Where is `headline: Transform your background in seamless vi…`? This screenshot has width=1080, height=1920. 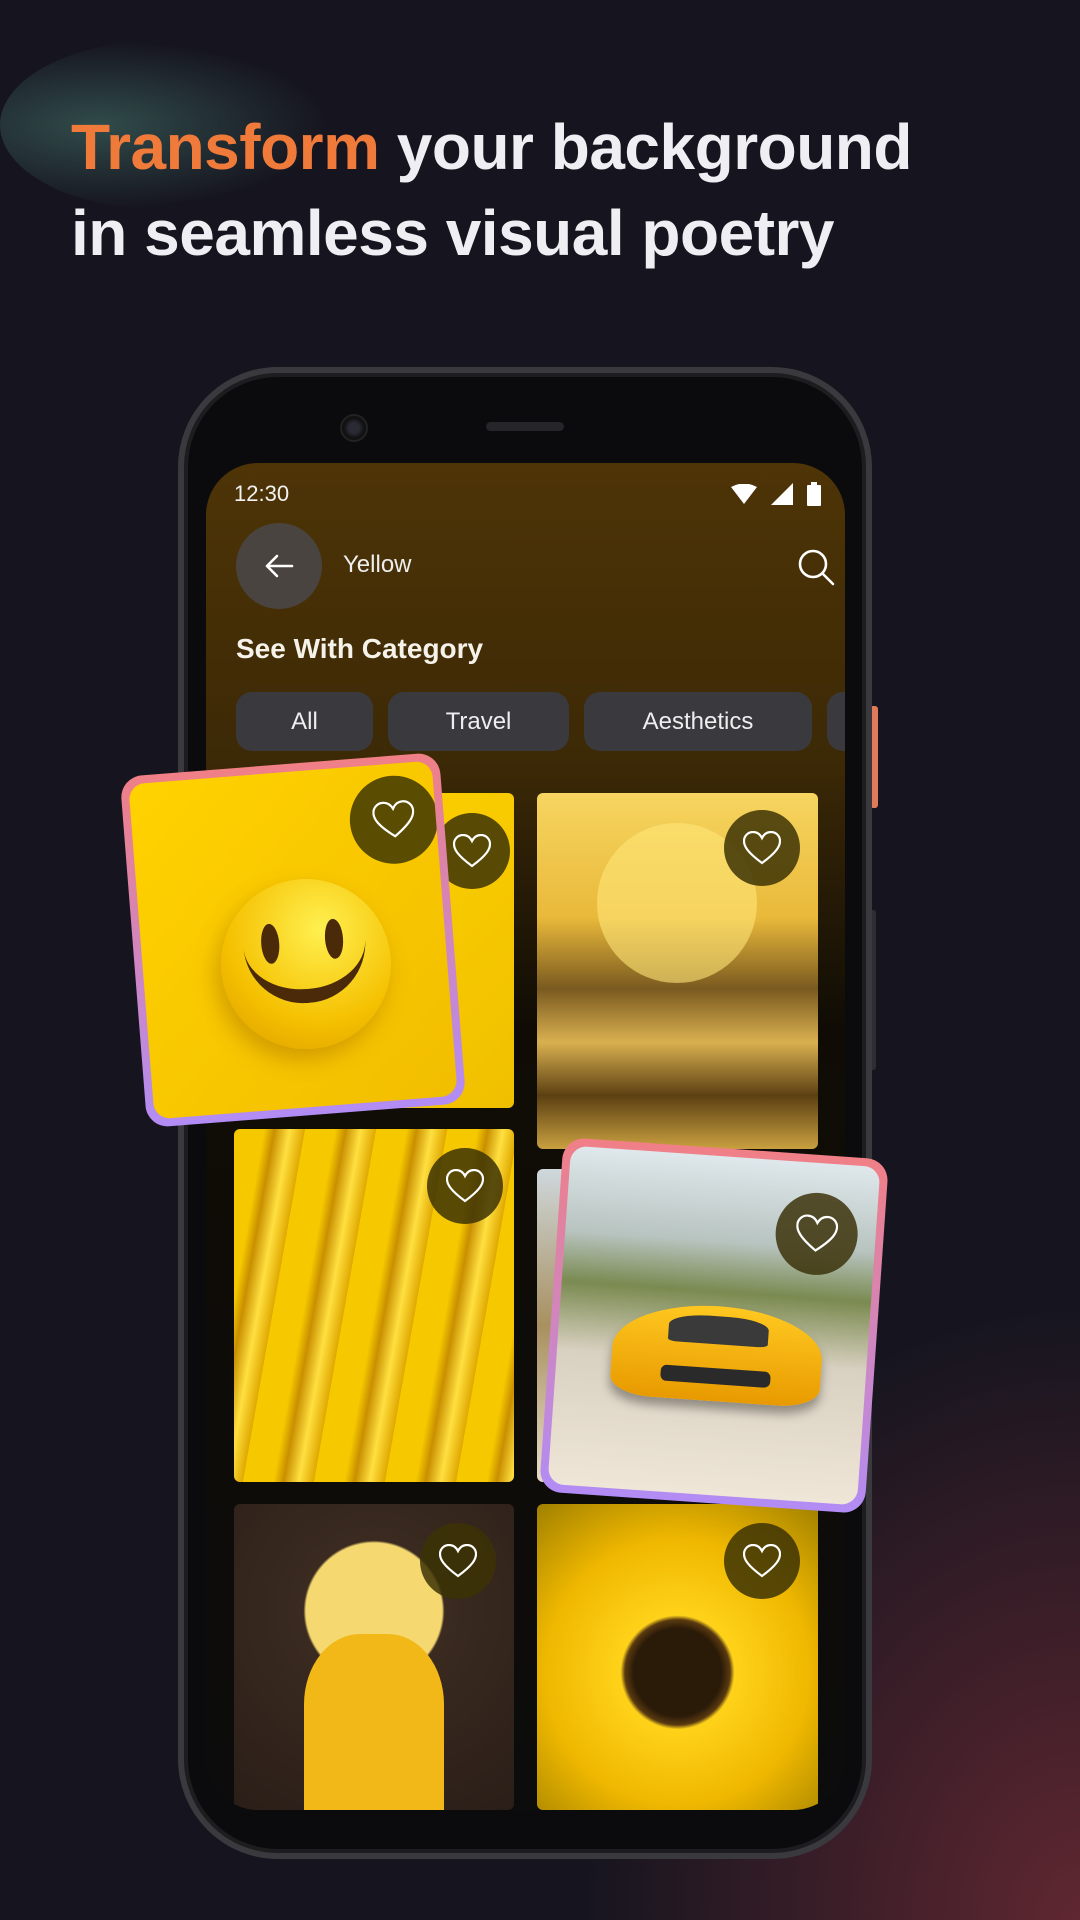
headline: Transform your background in seamless vi… is located at coordinates (491, 190).